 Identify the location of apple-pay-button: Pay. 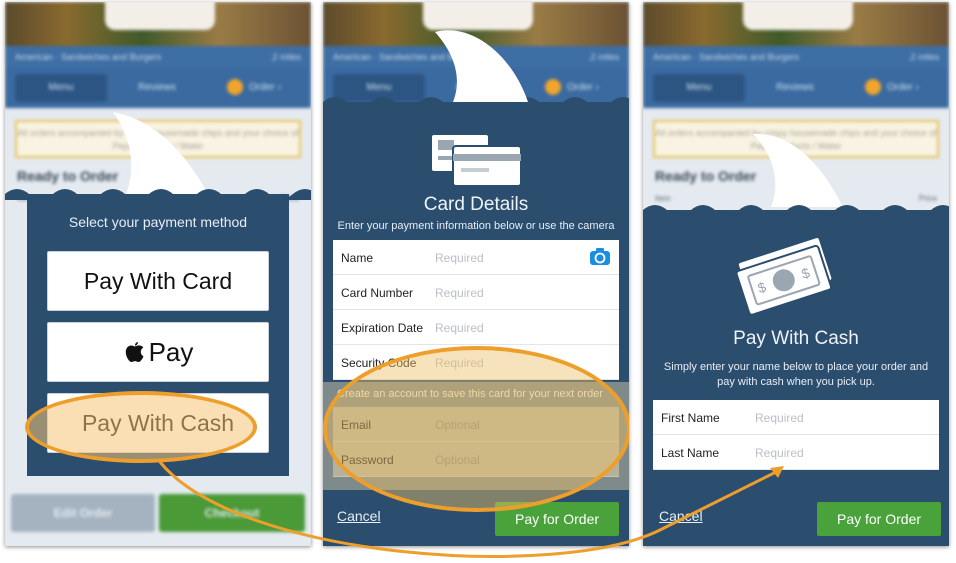
(158, 352).